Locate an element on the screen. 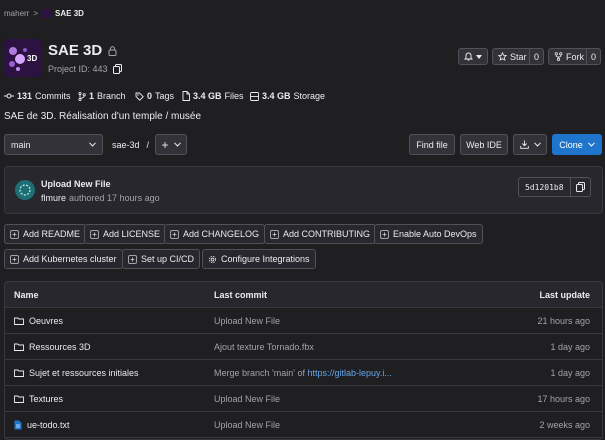 The width and height of the screenshot is (605, 440). notifications-dropdown is located at coordinates (473, 56).